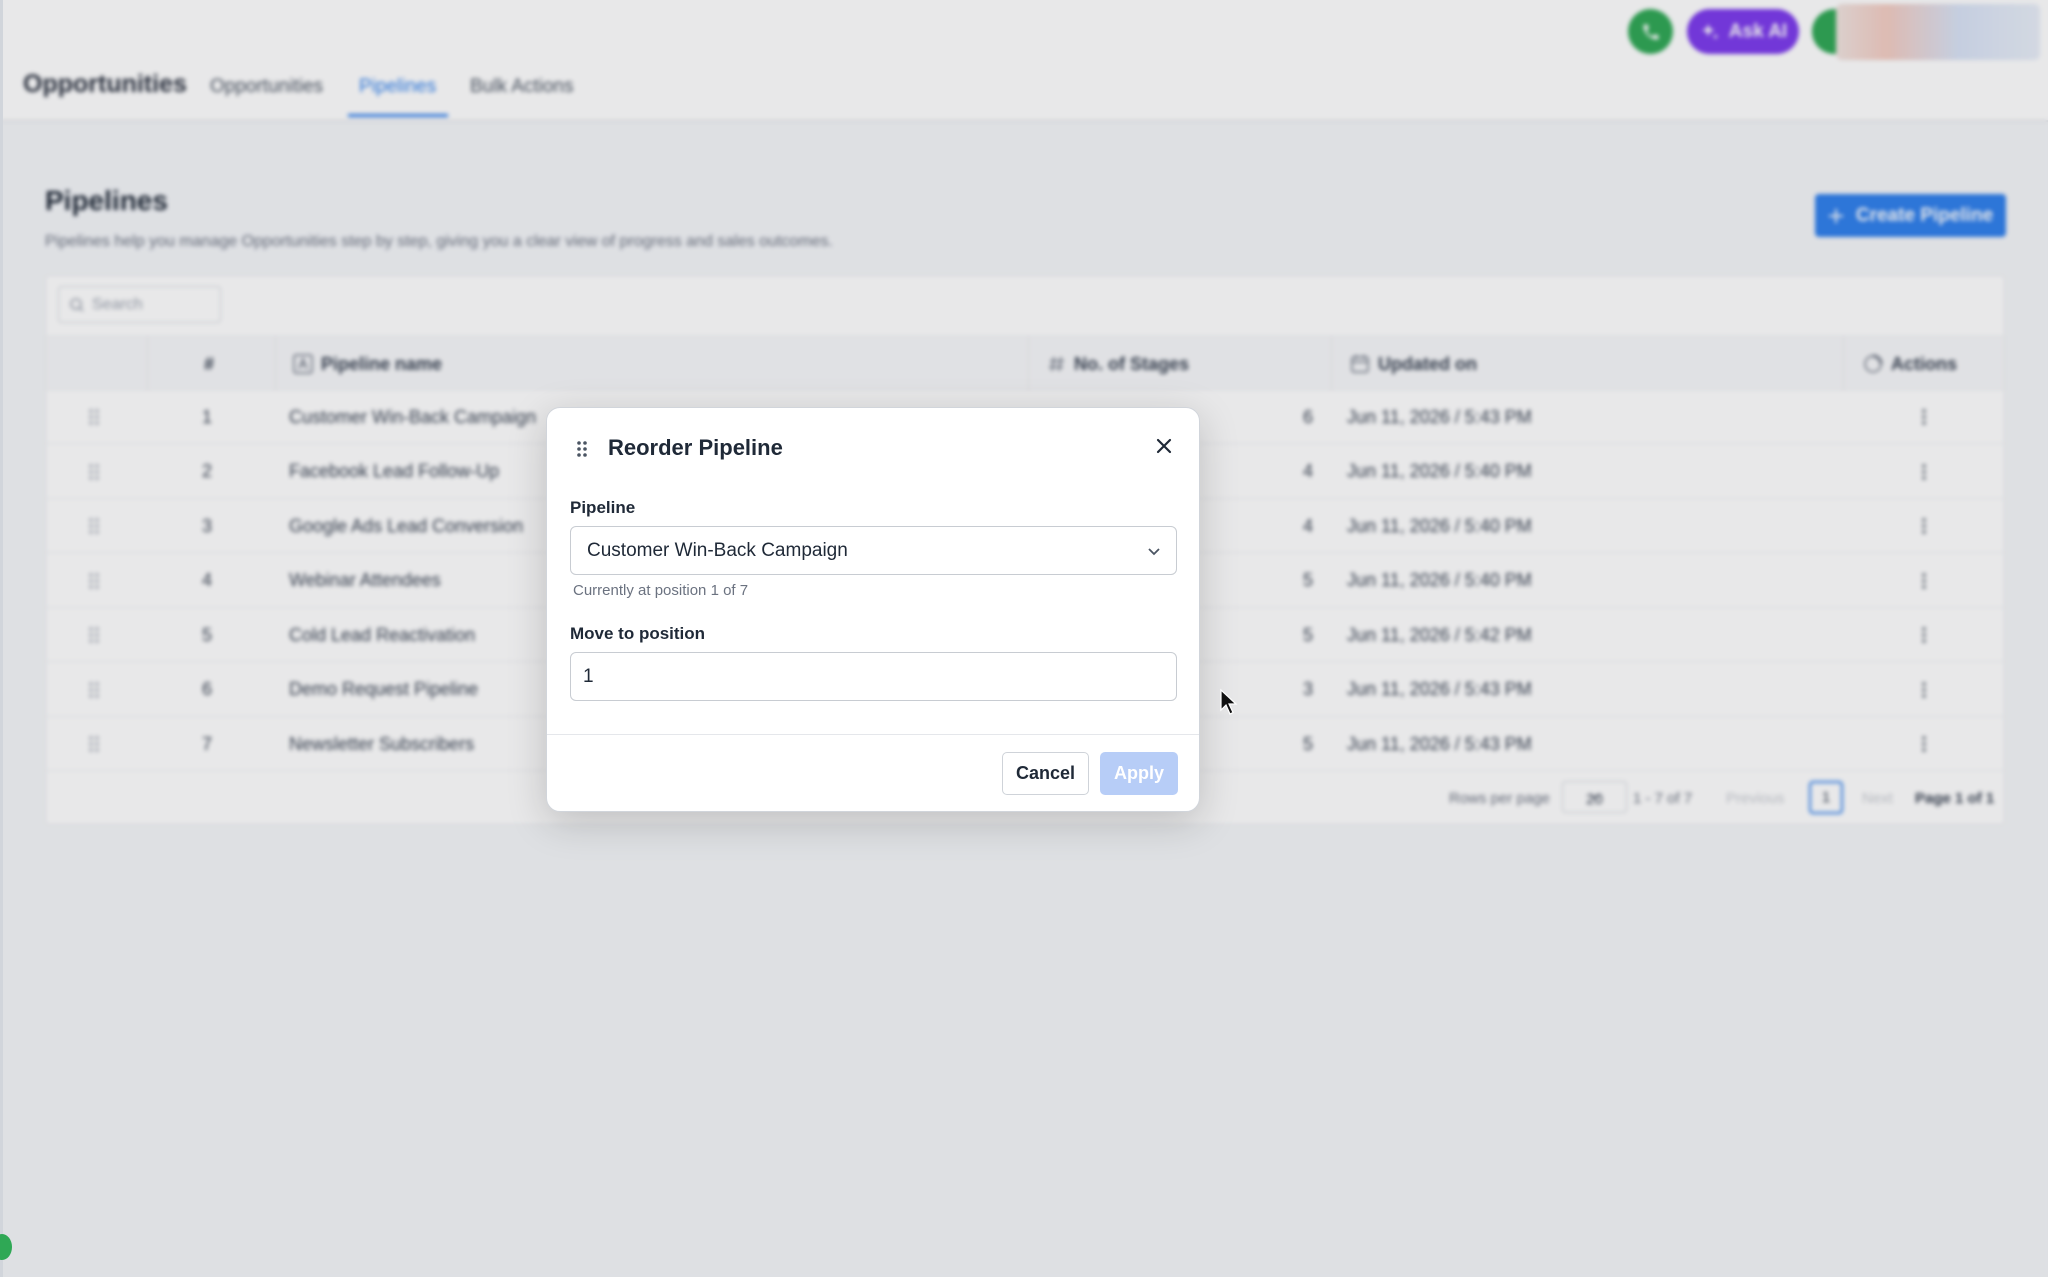 This screenshot has width=2048, height=1277. I want to click on dialog-header: Reorder Pipeline, so click(873, 443).